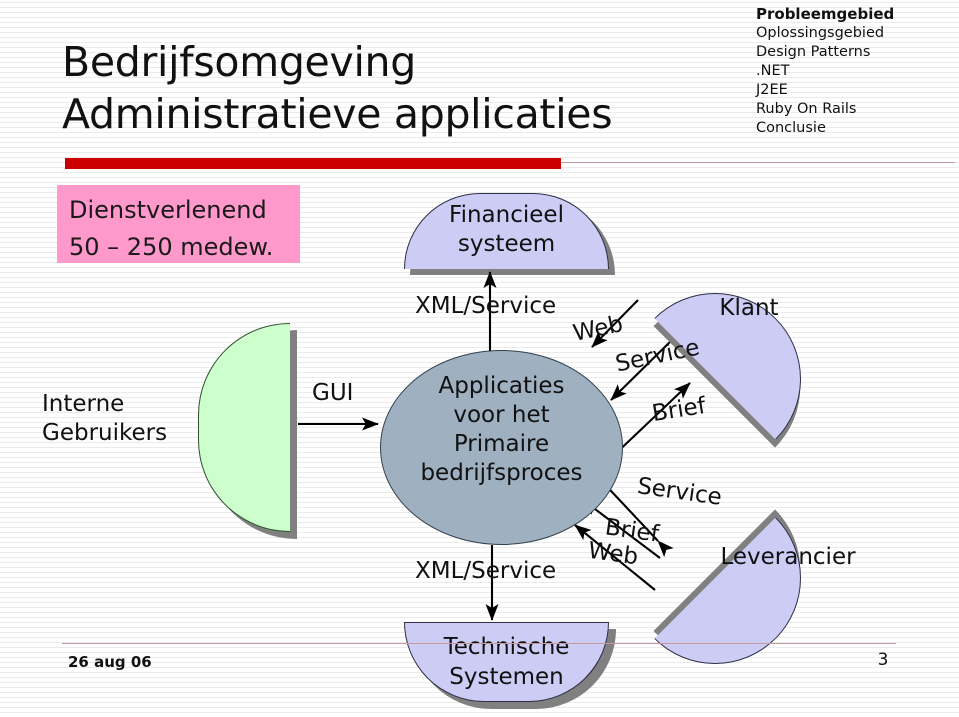 The width and height of the screenshot is (959, 717). I want to click on leverancier-shape, so click(745, 604).